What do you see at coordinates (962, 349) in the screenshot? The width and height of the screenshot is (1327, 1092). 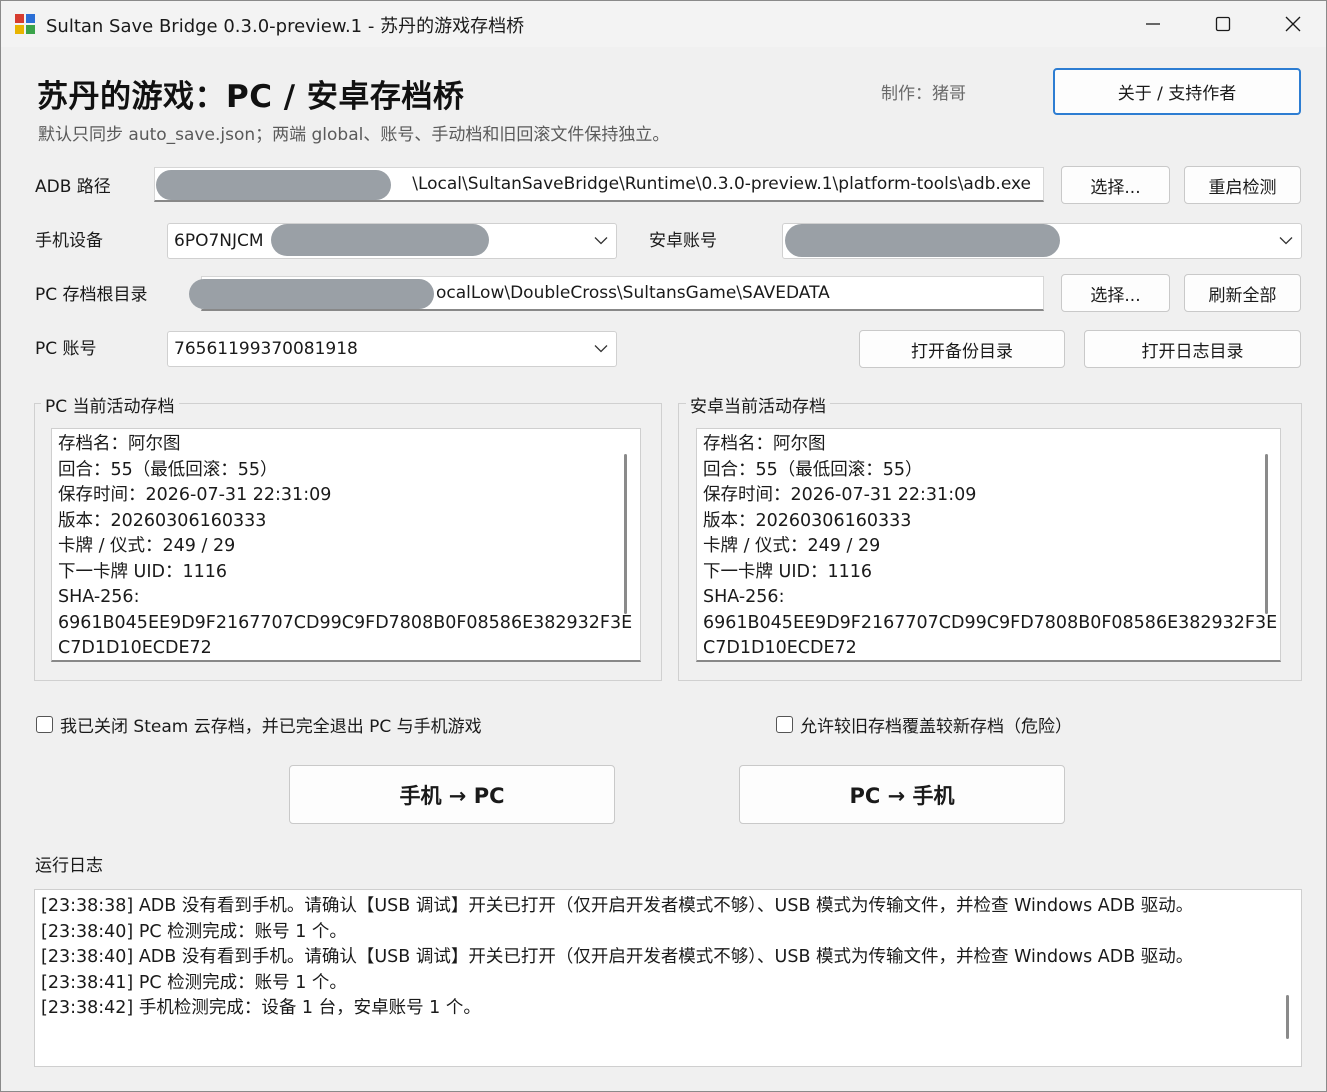 I see `open-backup-dir-button: 打开备份目录` at bounding box center [962, 349].